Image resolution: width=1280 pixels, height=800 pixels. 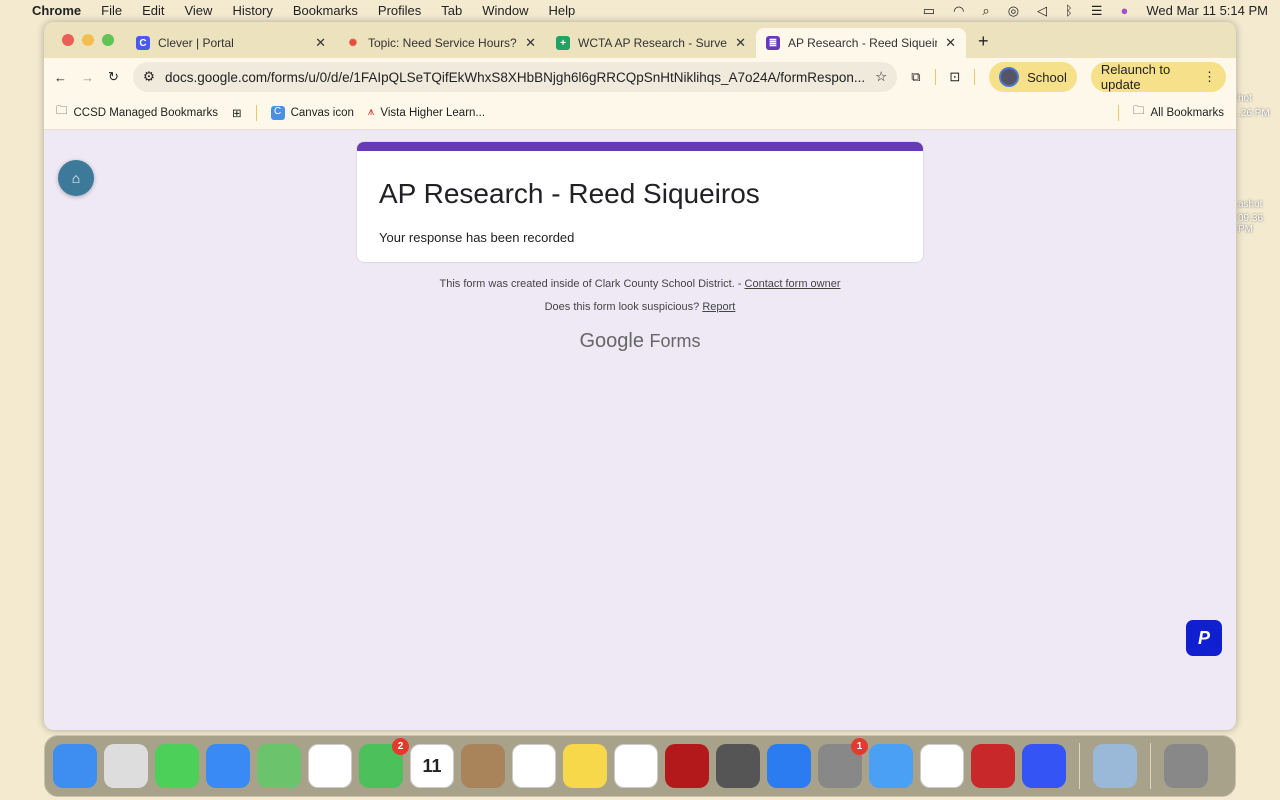 What do you see at coordinates (113, 77) in the screenshot?
I see `reload-icon: ↻` at bounding box center [113, 77].